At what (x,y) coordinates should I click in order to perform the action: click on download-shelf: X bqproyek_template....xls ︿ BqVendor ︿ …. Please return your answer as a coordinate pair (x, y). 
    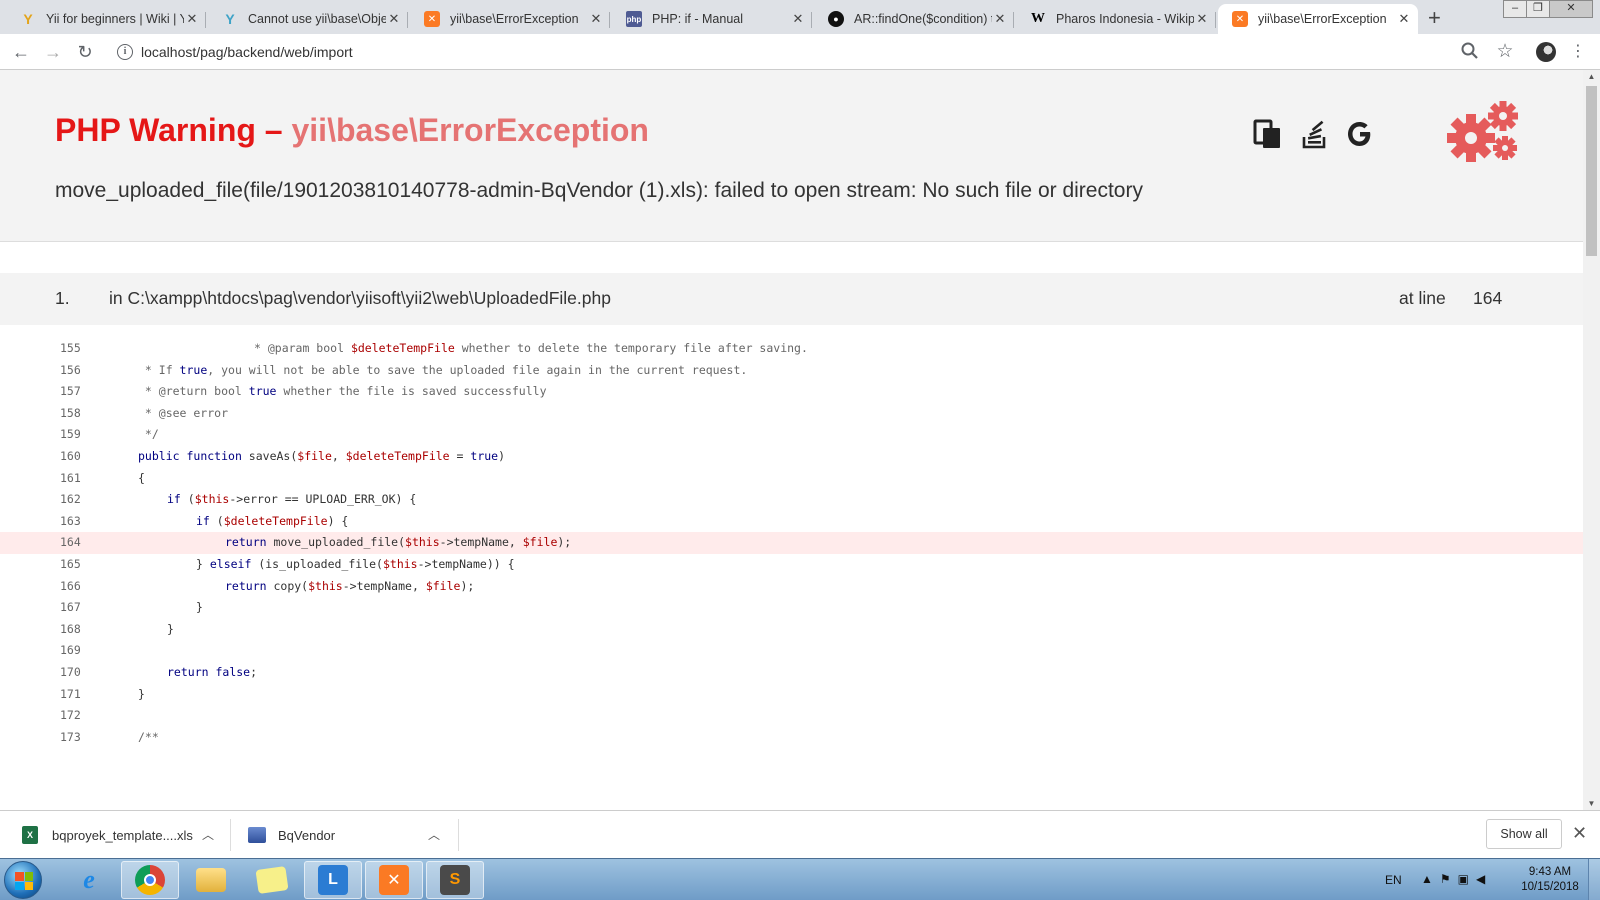
    Looking at the image, I should click on (800, 834).